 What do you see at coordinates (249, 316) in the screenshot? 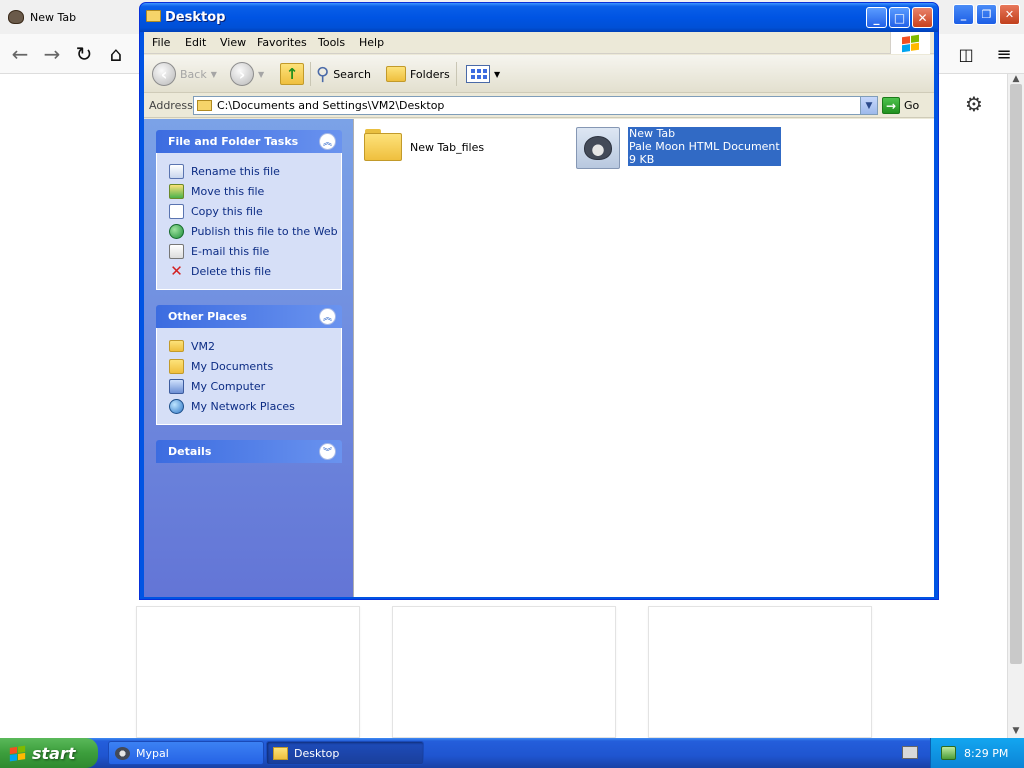
I see `panel-header: Other Places ︽` at bounding box center [249, 316].